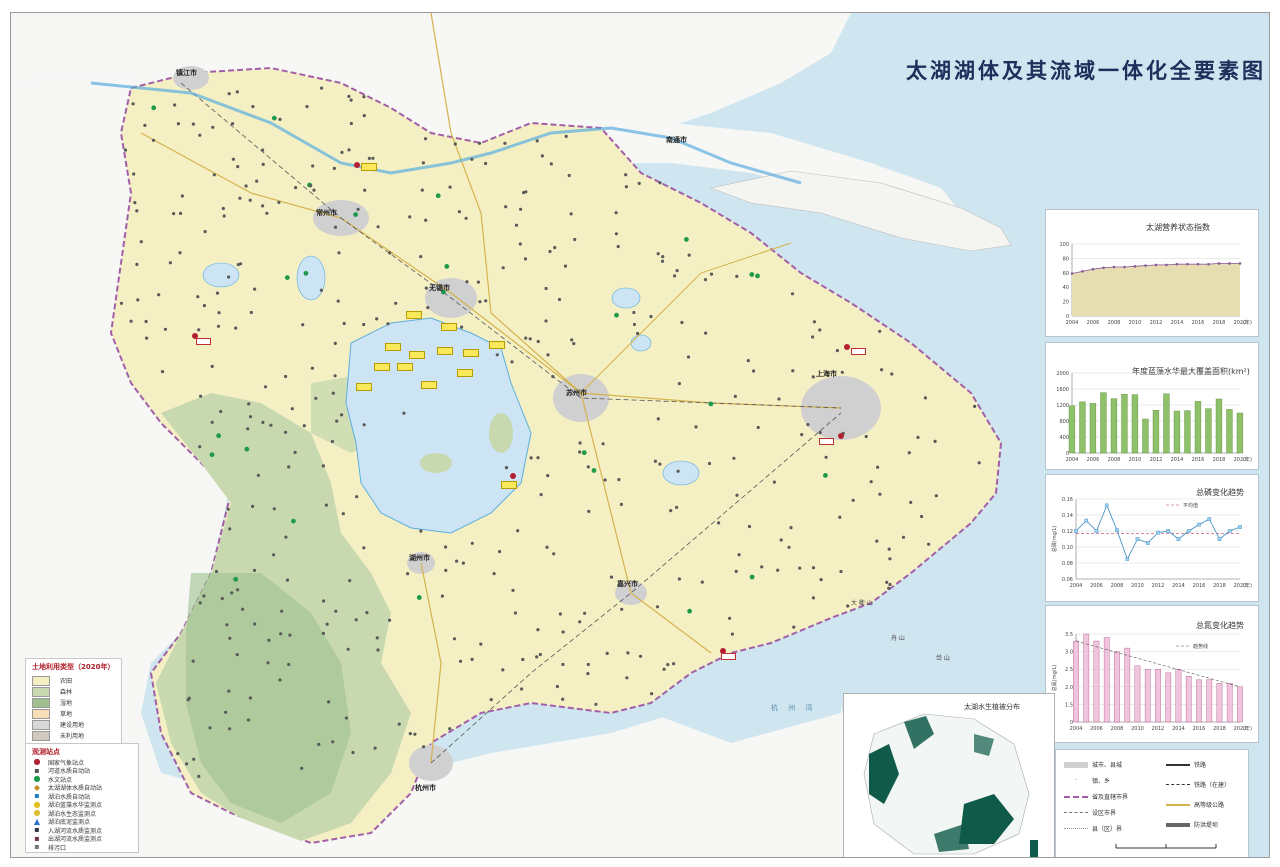 This screenshot has height=867, width=1280. What do you see at coordinates (1067, 500) in the screenshot?
I see `y-tick-label: 0.16` at bounding box center [1067, 500].